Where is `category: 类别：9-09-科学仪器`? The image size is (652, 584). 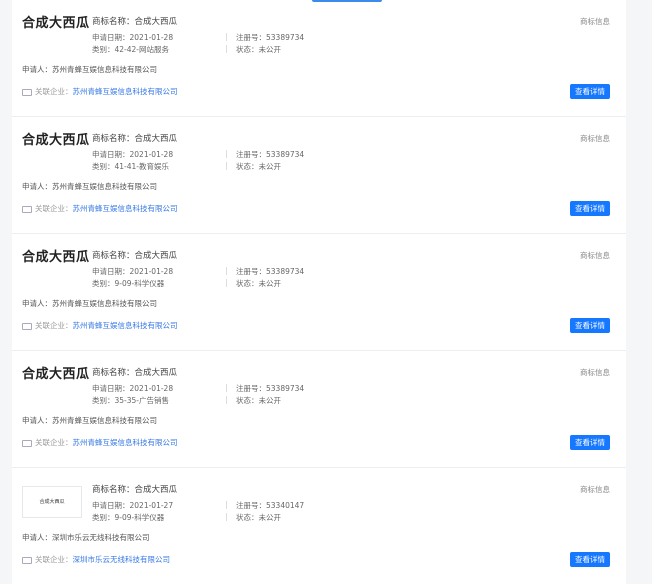 category: 类别：9-09-科学仪器 is located at coordinates (128, 283).